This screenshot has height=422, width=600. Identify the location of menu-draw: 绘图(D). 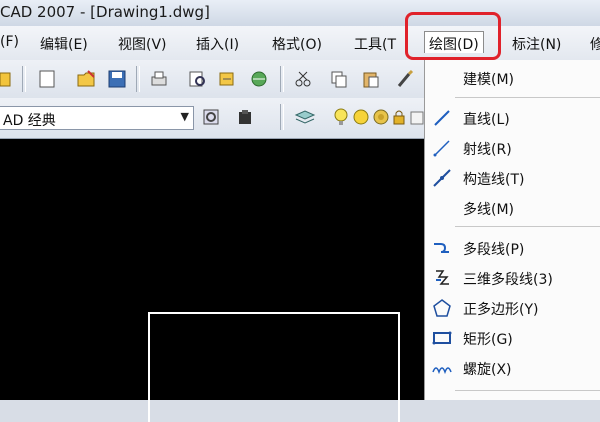
(454, 42).